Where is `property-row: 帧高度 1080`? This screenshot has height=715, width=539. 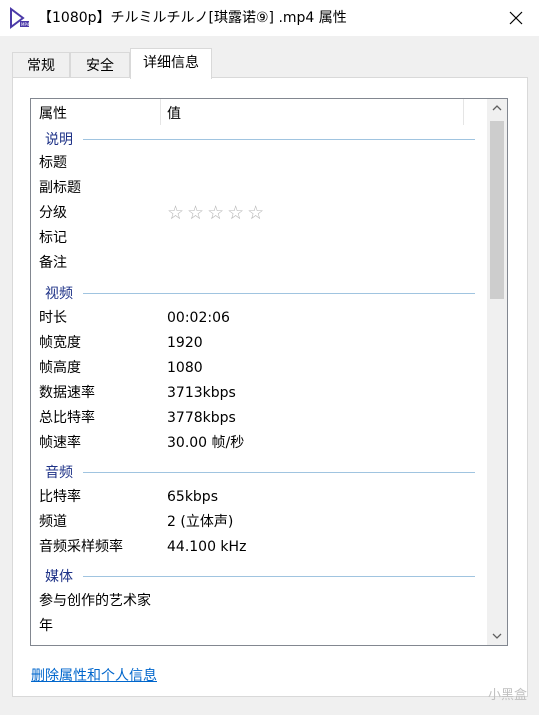
property-row: 帧高度 1080 is located at coordinates (259, 368).